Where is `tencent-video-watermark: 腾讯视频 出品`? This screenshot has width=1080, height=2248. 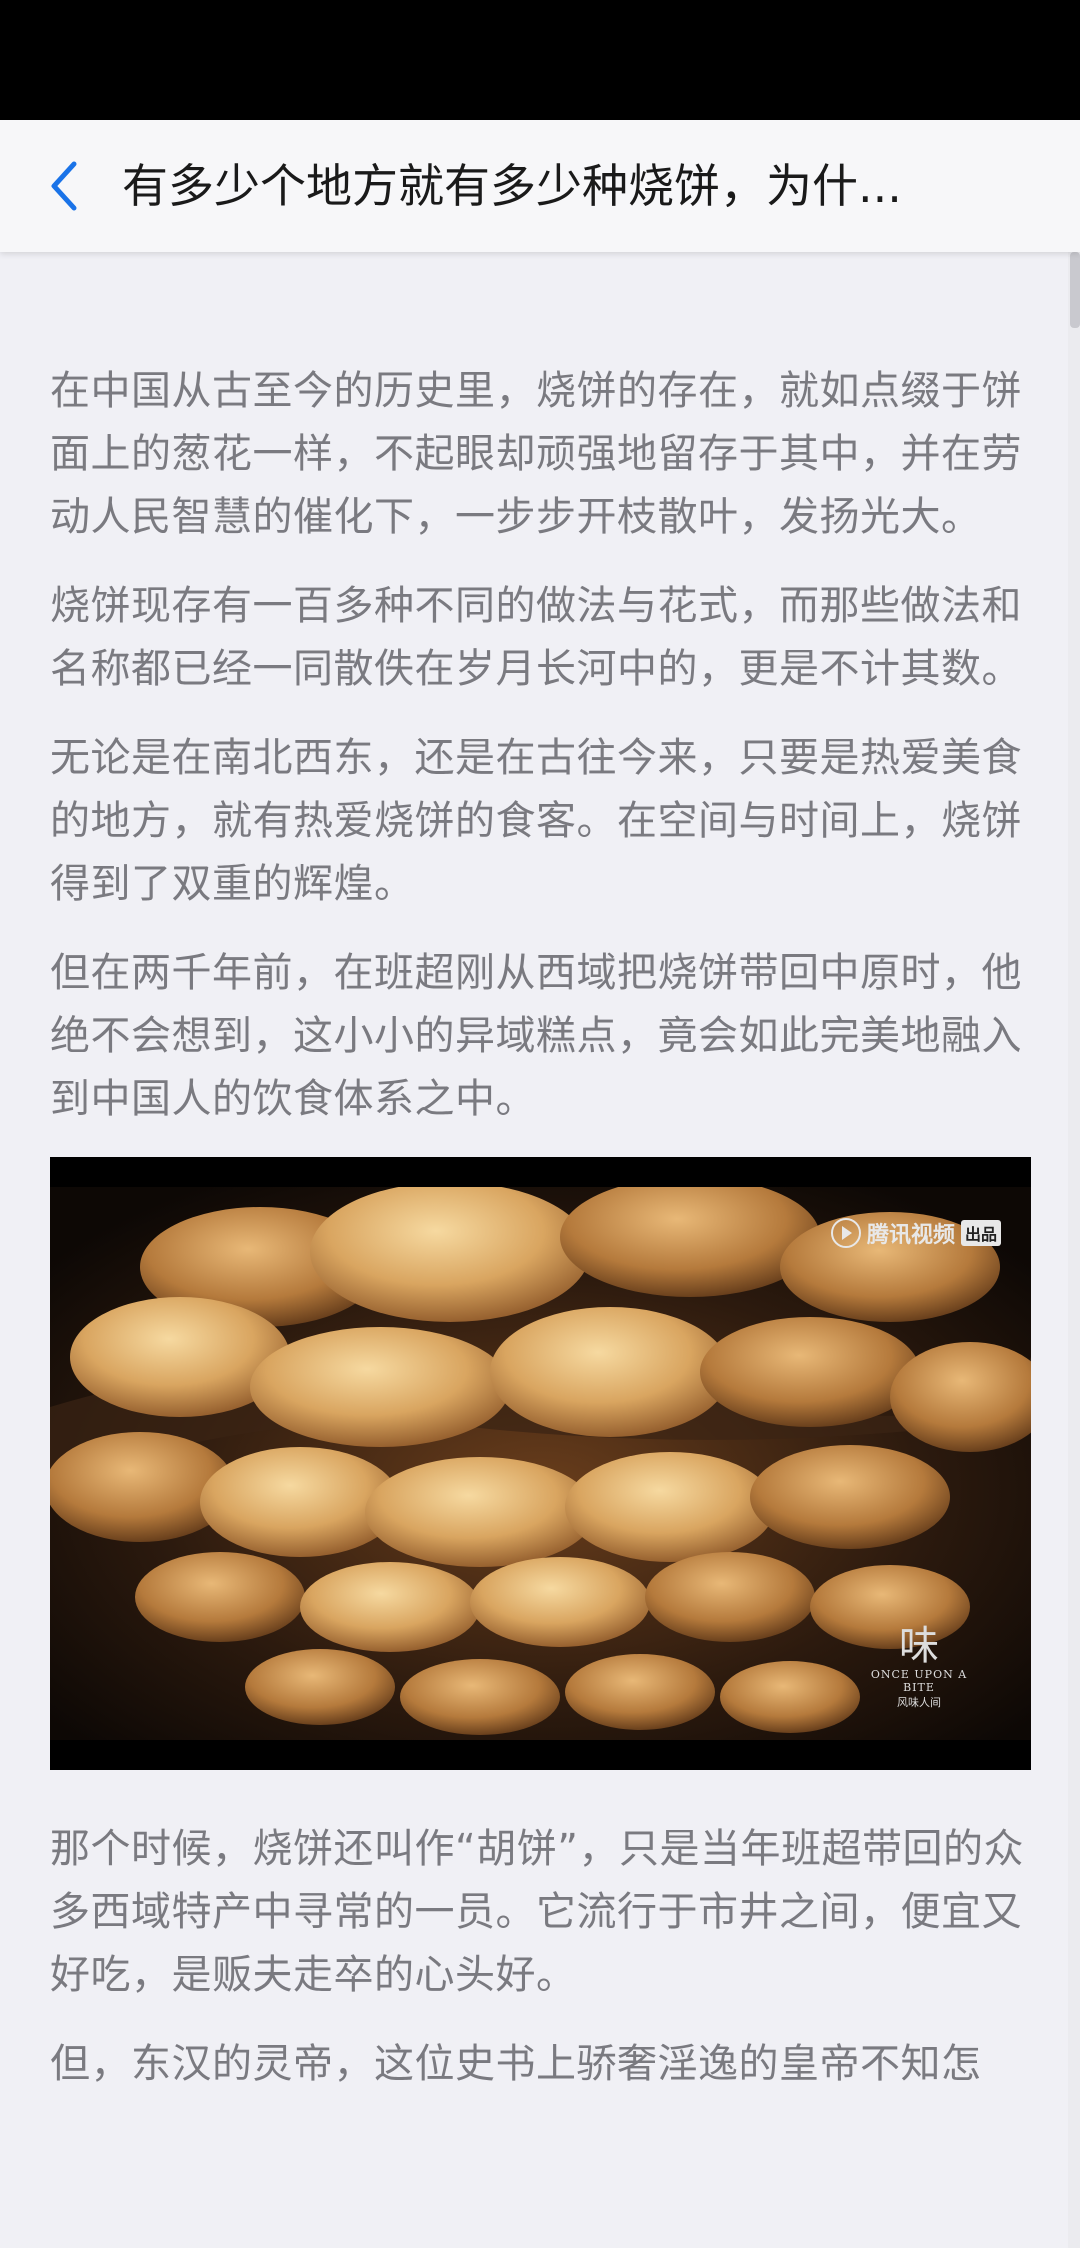 tencent-video-watermark: 腾讯视频 出品 is located at coordinates (915, 1233).